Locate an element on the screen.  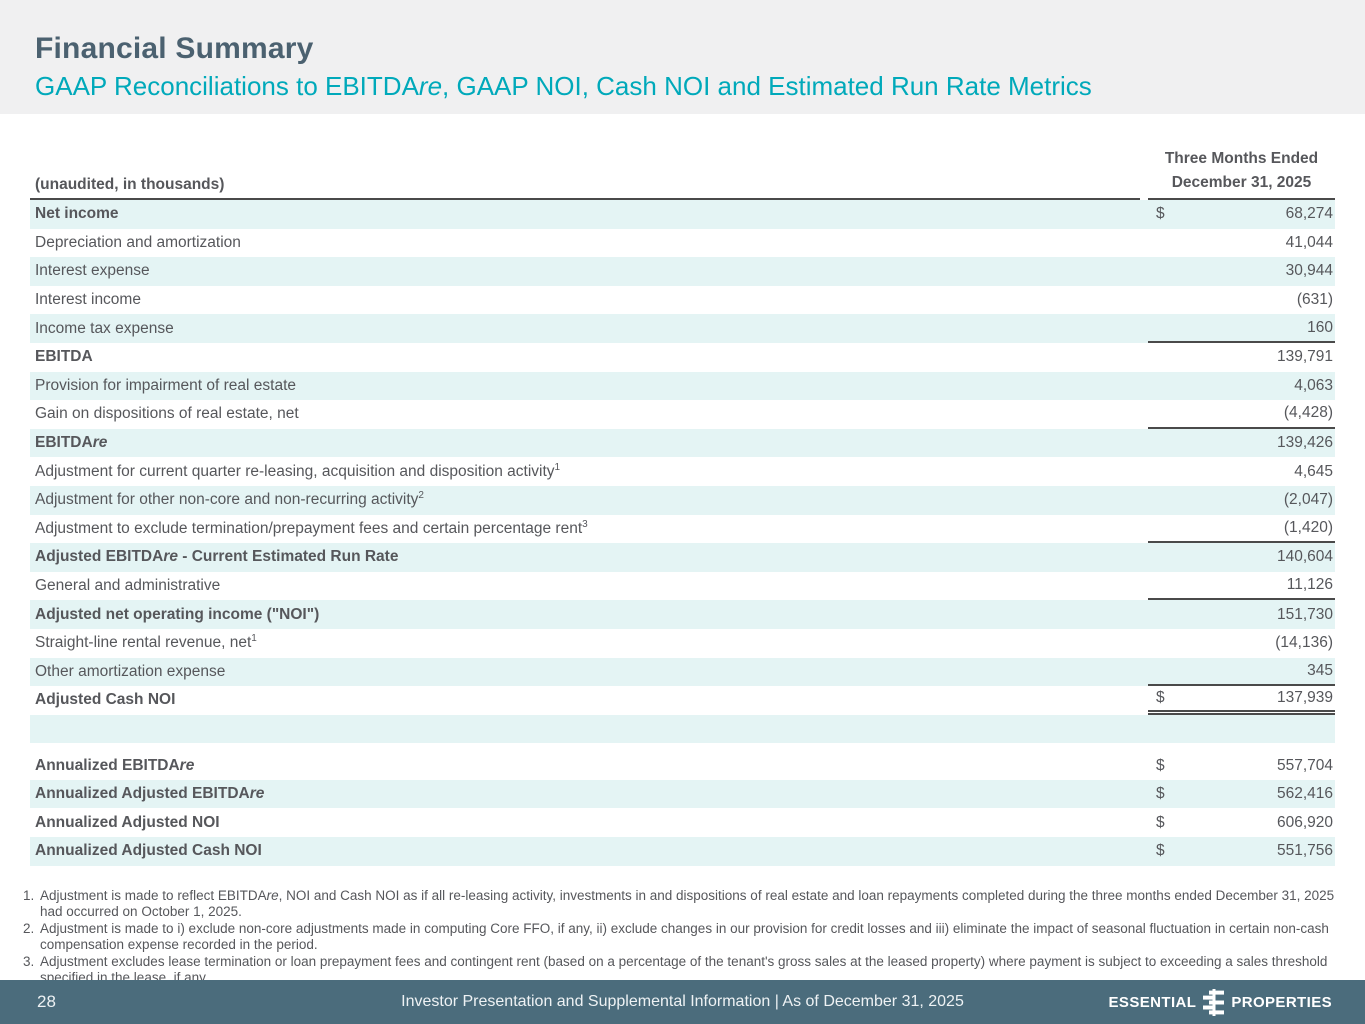
row-value: $562,416 is located at coordinates (1241, 794).